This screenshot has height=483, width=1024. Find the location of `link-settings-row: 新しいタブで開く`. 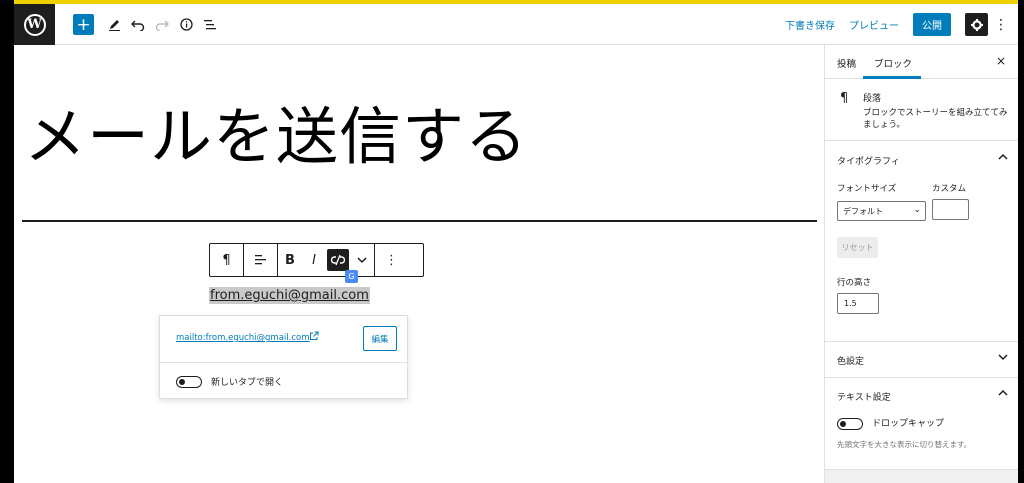

link-settings-row: 新しいタブで開く is located at coordinates (283, 382).